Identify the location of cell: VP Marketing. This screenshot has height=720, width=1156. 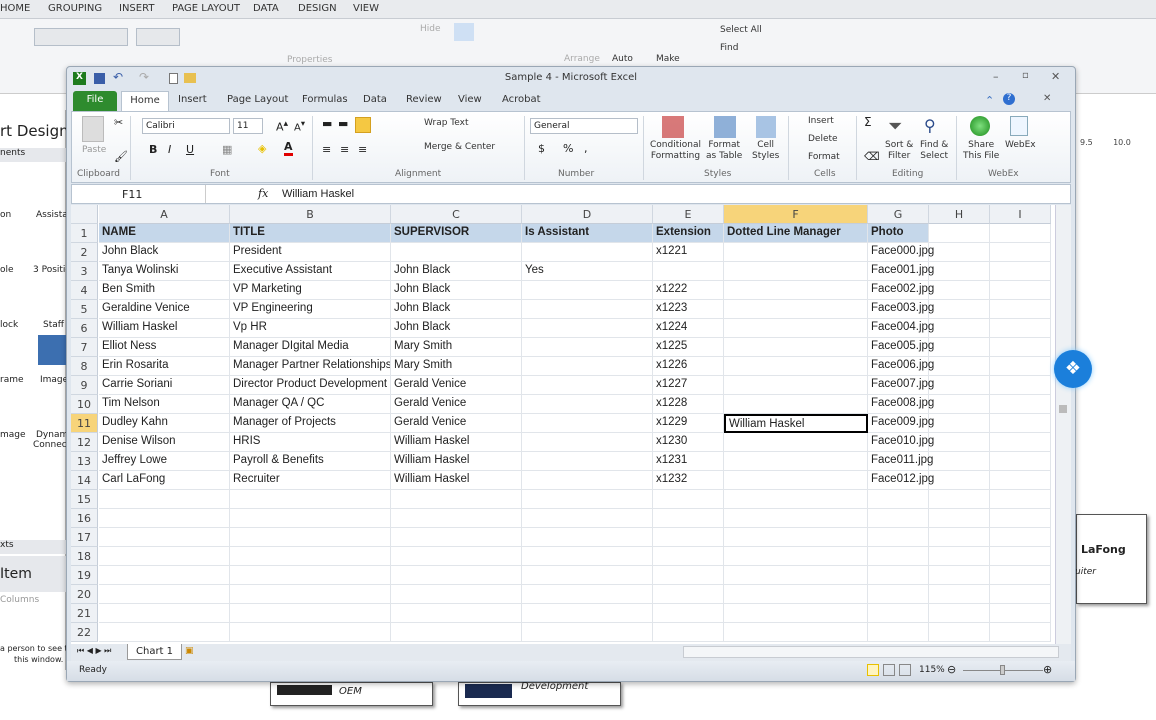
(310, 290).